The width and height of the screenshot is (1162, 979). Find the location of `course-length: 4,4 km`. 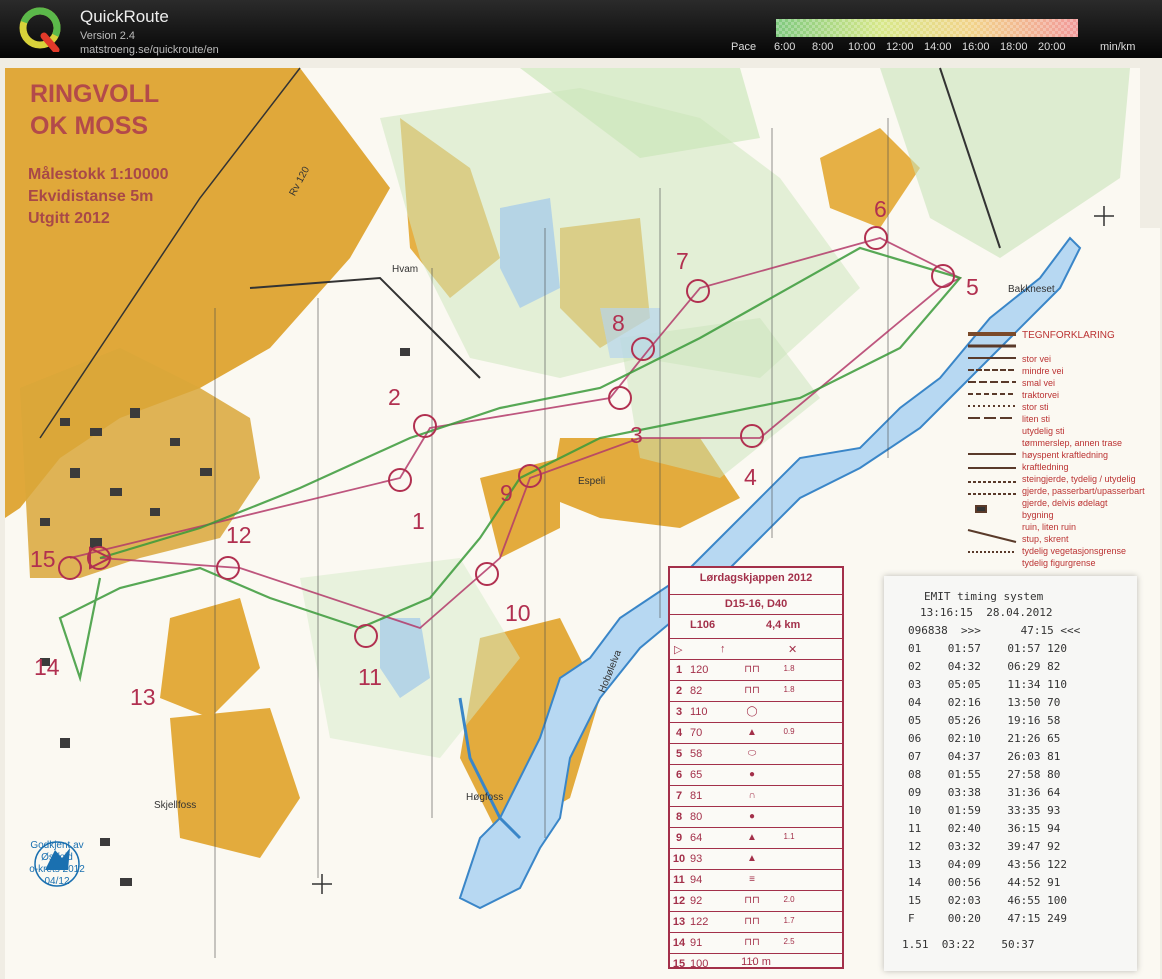

course-length: 4,4 km is located at coordinates (783, 625).